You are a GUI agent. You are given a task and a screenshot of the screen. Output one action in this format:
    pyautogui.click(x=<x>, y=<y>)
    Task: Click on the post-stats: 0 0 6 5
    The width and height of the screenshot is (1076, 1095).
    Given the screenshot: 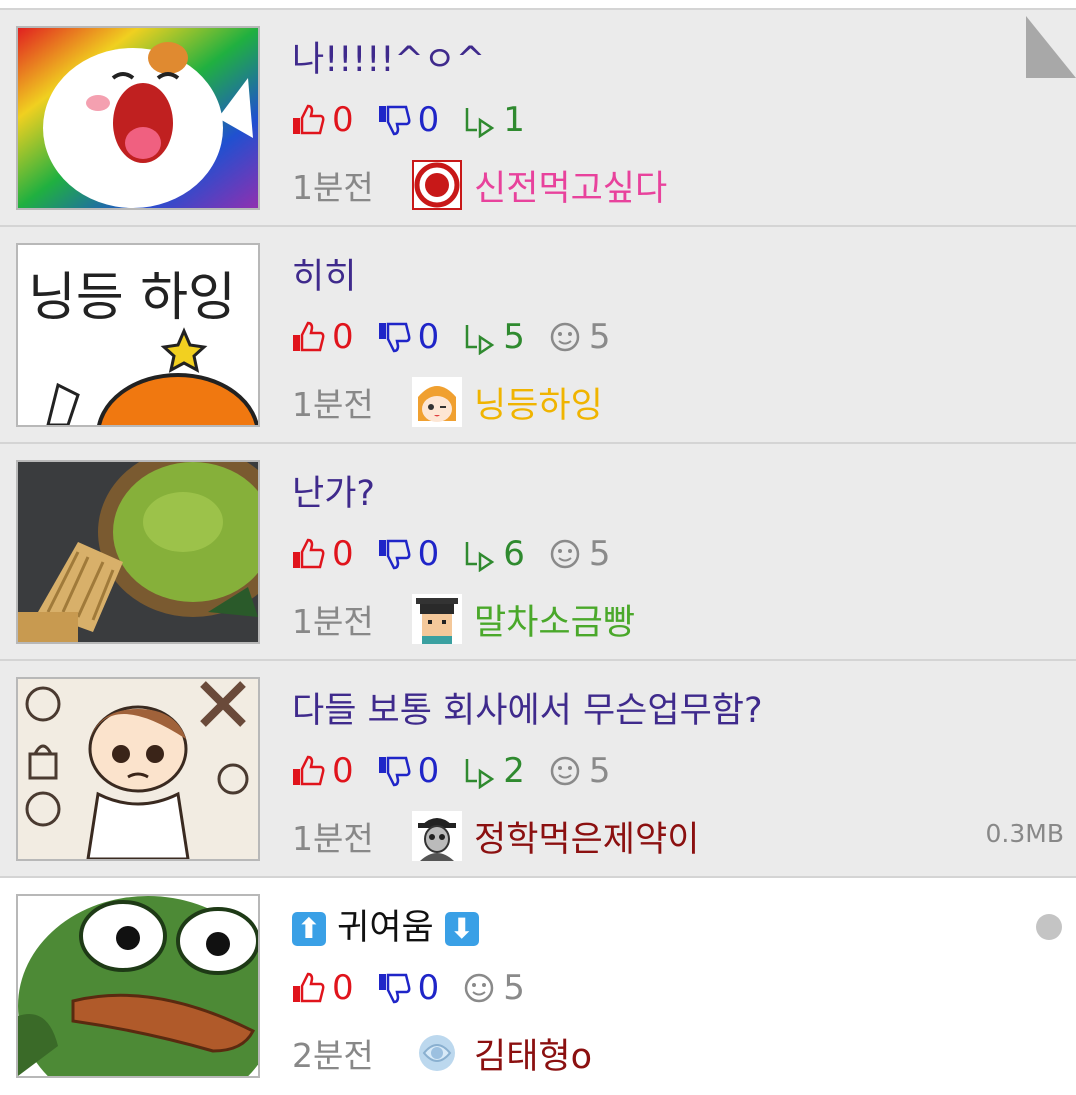 What is the action you would take?
    pyautogui.click(x=461, y=554)
    